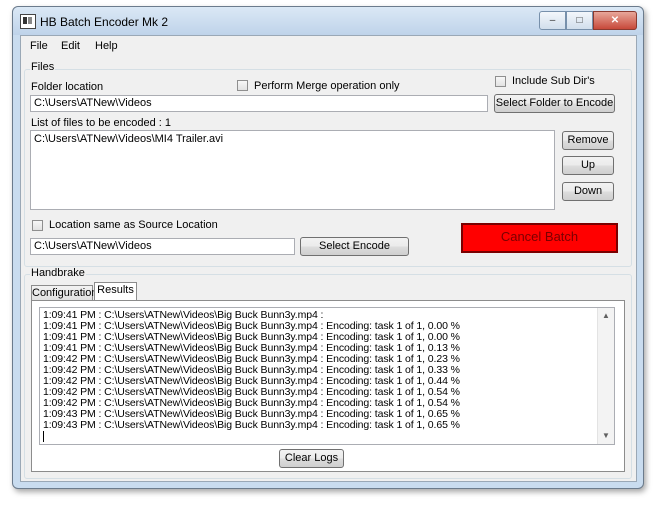  I want to click on file-list: C:\Users\ATNew\Videos\MI4 Trailer.avi, so click(292, 170).